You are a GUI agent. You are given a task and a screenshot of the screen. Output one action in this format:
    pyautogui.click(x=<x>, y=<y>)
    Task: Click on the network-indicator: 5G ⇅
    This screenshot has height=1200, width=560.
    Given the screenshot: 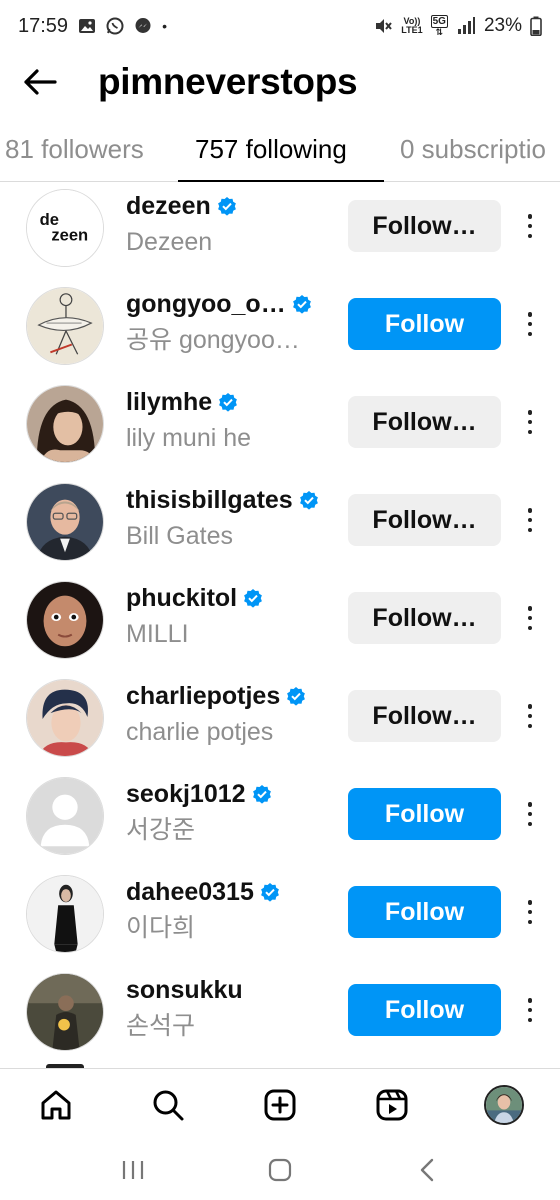 What is the action you would take?
    pyautogui.click(x=439, y=26)
    